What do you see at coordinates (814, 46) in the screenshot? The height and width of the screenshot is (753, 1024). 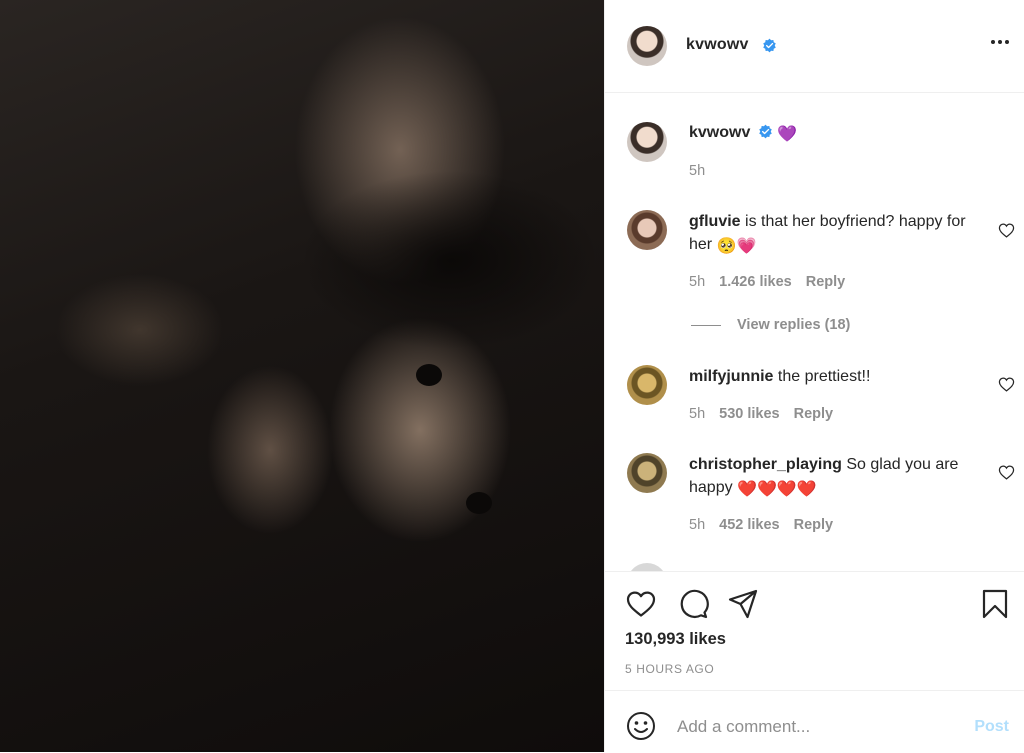 I see `post-header: kvwowv` at bounding box center [814, 46].